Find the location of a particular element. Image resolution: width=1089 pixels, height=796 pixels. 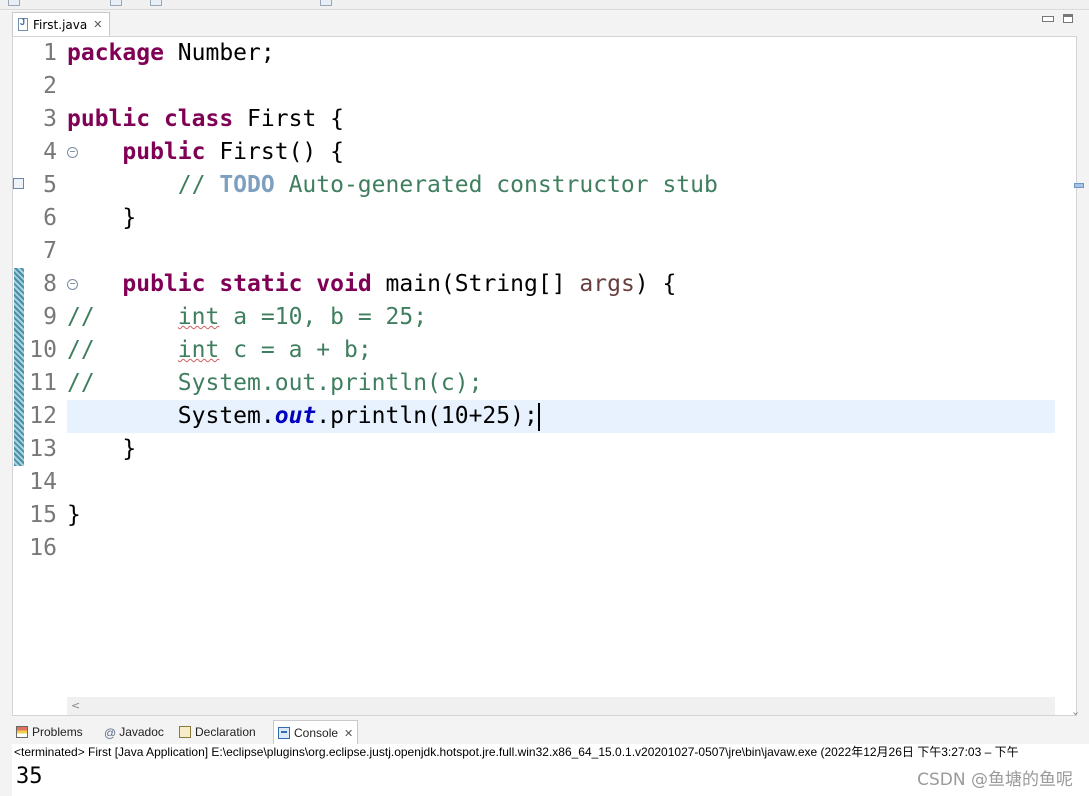

code-line: public First() { is located at coordinates (561, 152).